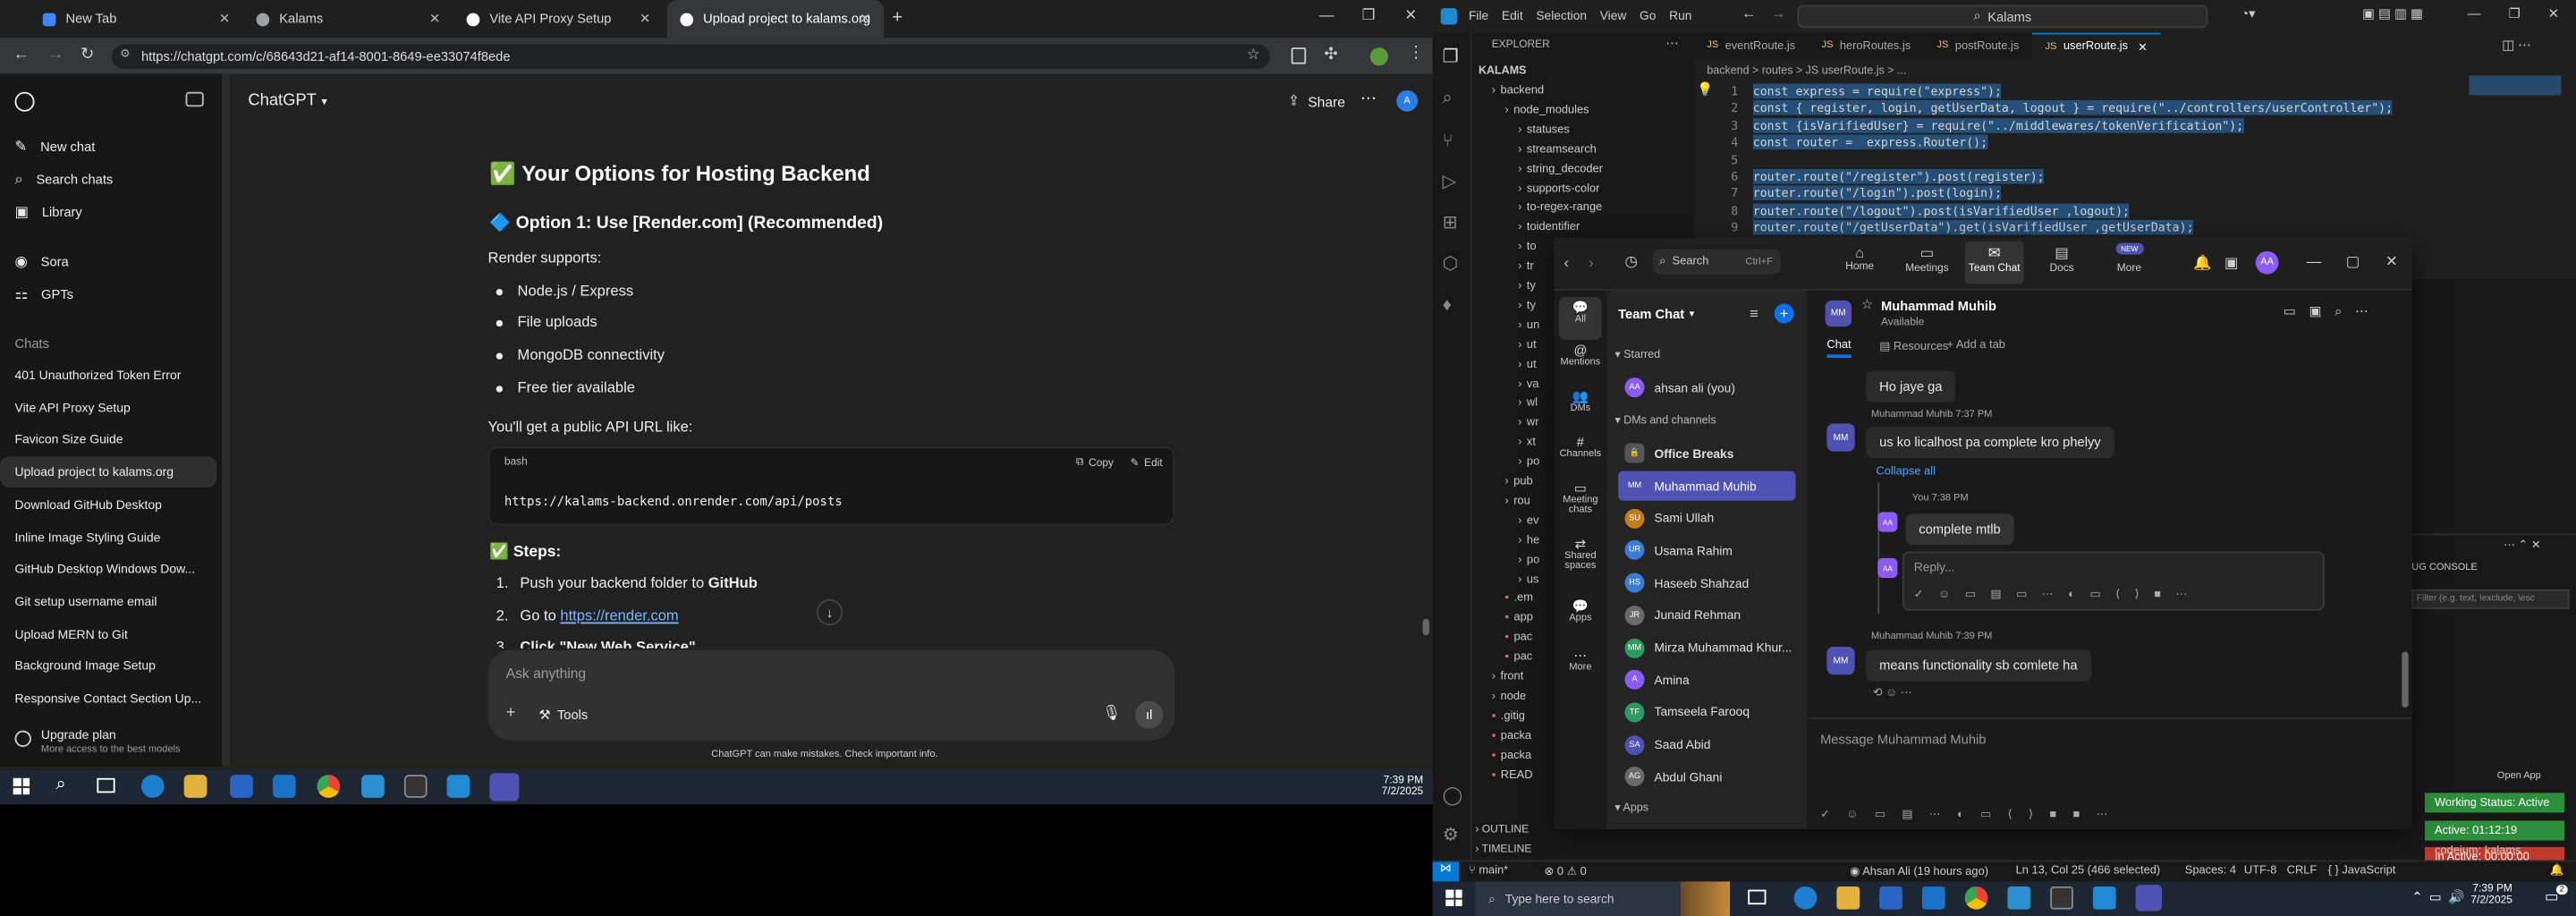  Describe the element at coordinates (1451, 263) in the screenshot. I see `remote-icon: ⬡` at that location.